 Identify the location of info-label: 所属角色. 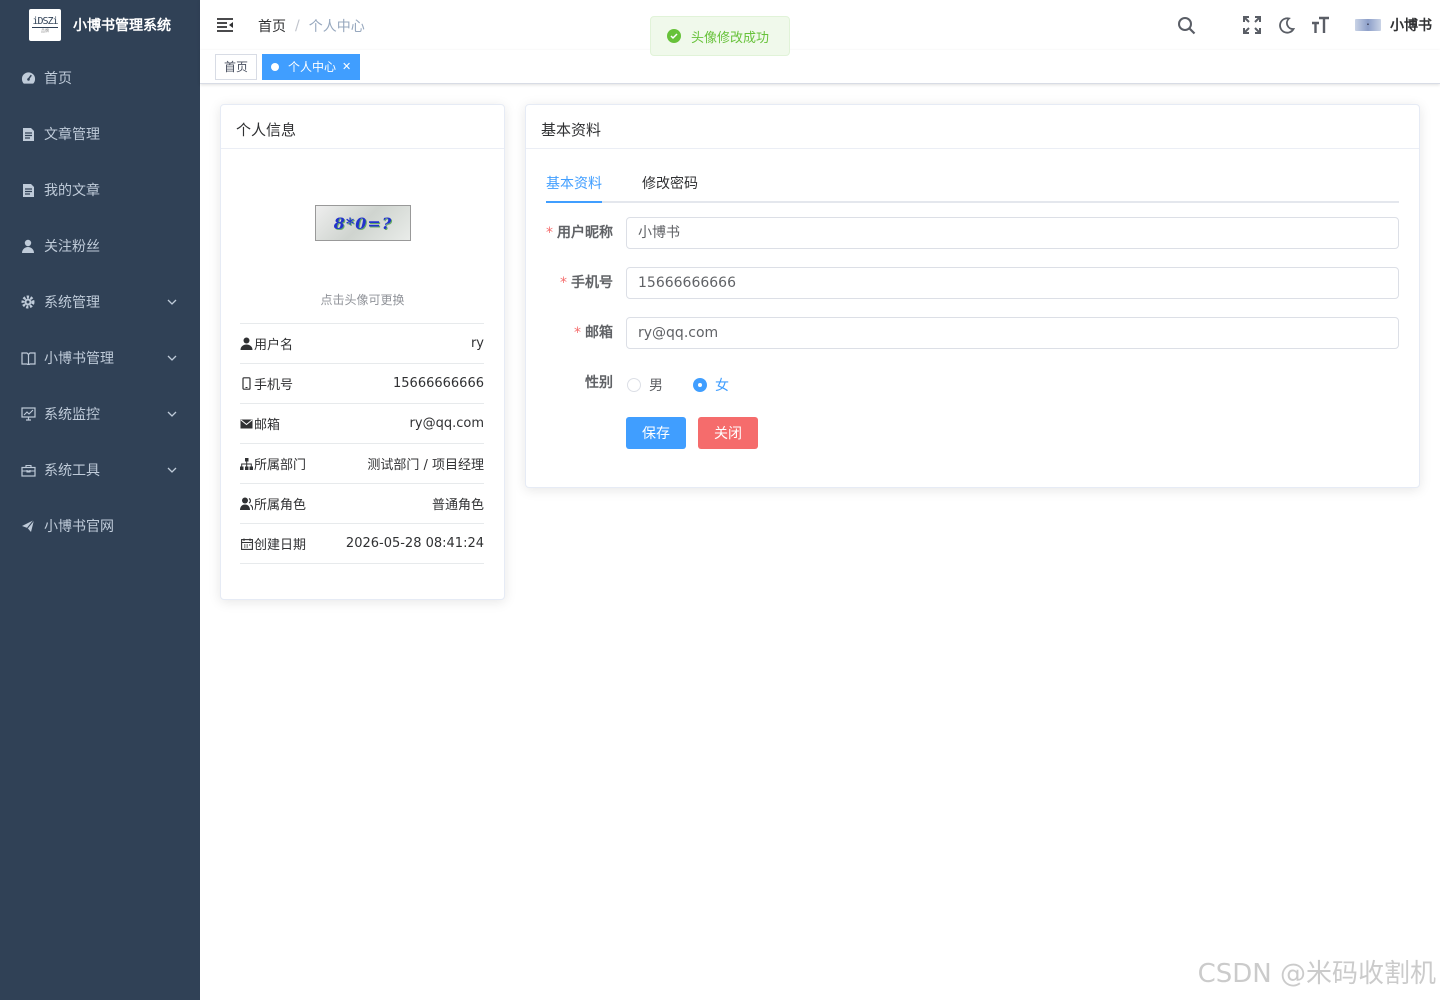
(280, 505).